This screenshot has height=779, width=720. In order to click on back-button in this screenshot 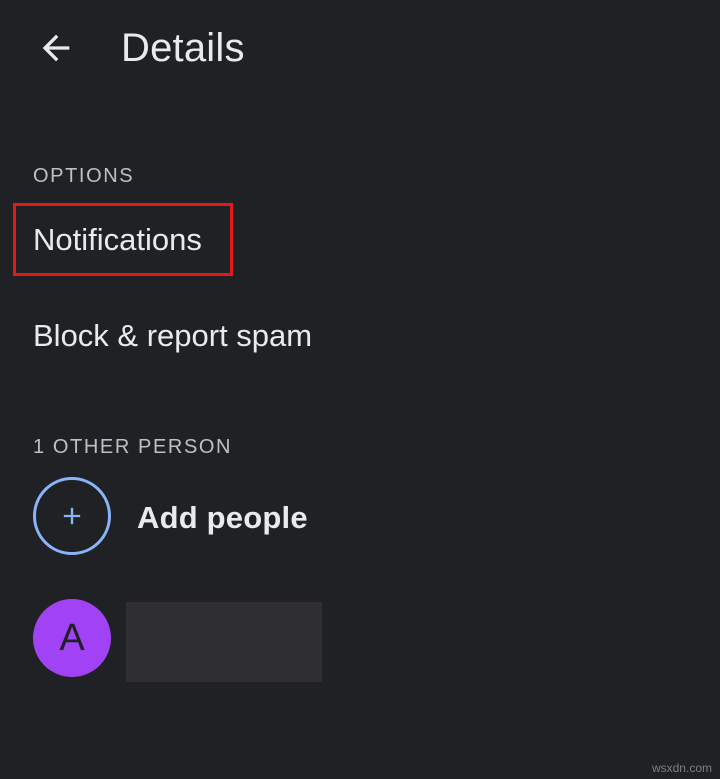, I will do `click(56, 48)`.